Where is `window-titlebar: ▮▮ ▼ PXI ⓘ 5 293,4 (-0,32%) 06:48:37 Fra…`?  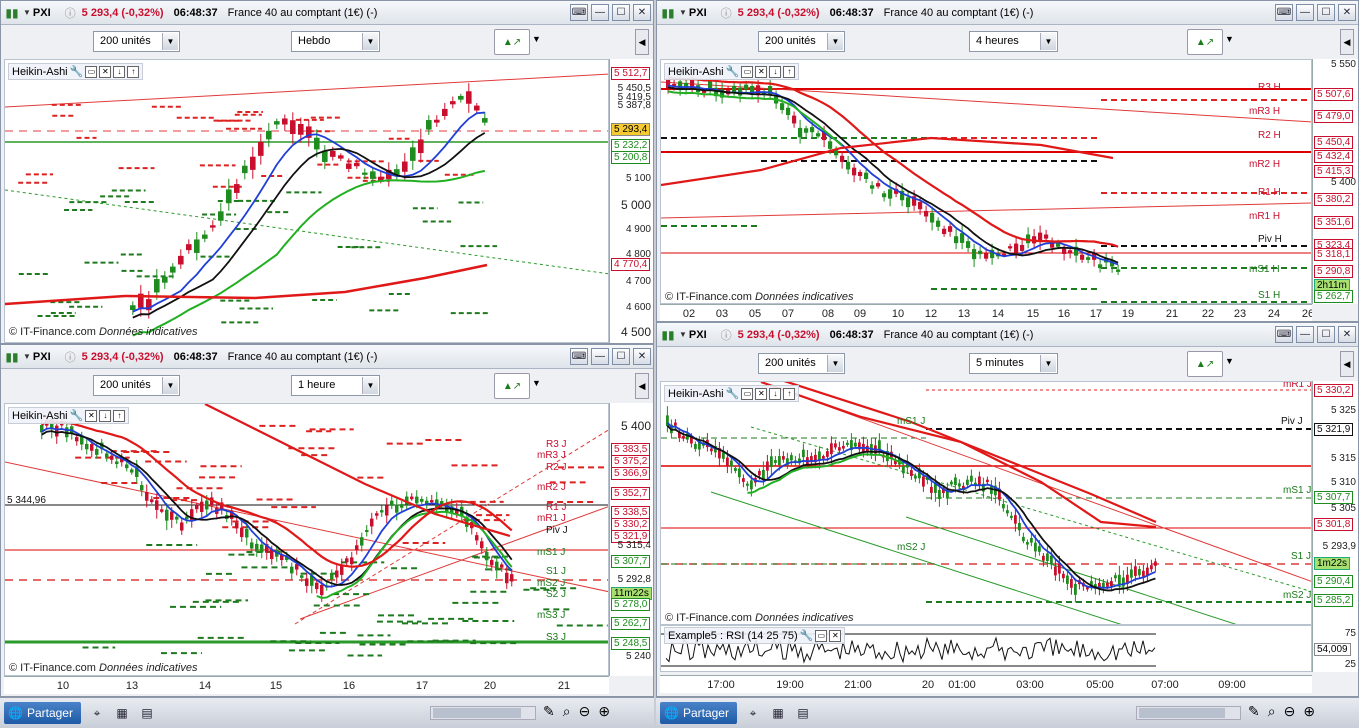
window-titlebar: ▮▮ ▼ PXI ⓘ 5 293,4 (-0,32%) 06:48:37 Fra… is located at coordinates (327, 13).